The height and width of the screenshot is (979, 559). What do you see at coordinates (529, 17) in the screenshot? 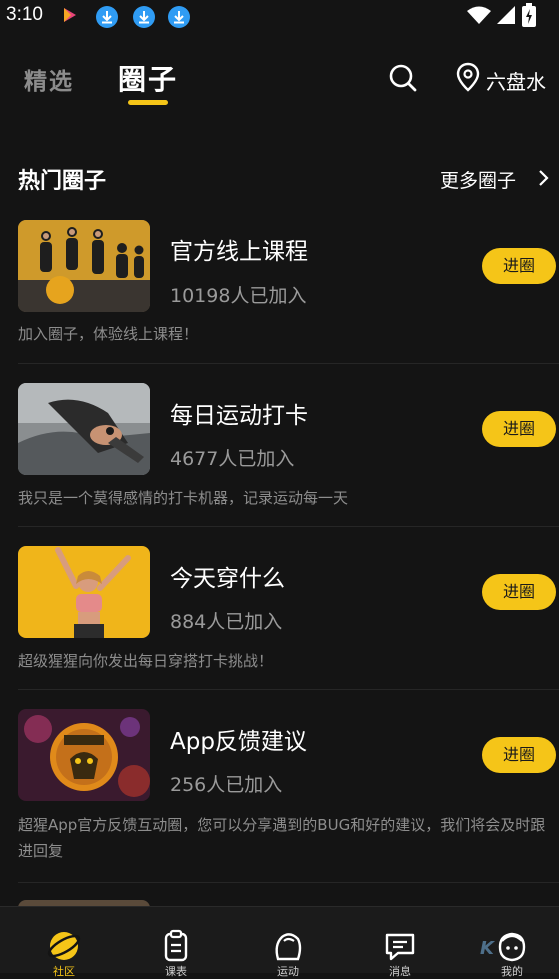
I see `battery-icon` at bounding box center [529, 17].